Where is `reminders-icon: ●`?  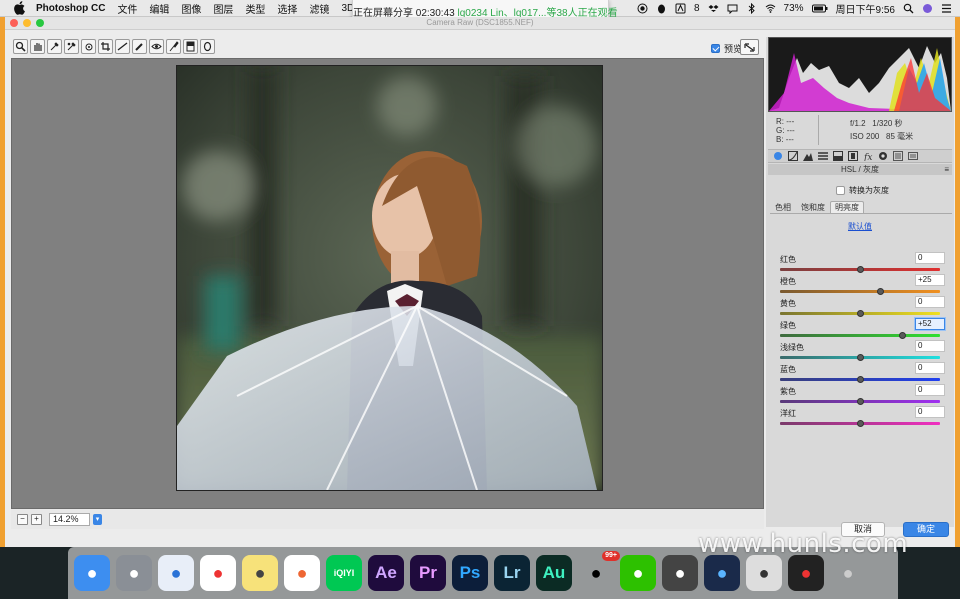 reminders-icon: ● is located at coordinates (218, 573).